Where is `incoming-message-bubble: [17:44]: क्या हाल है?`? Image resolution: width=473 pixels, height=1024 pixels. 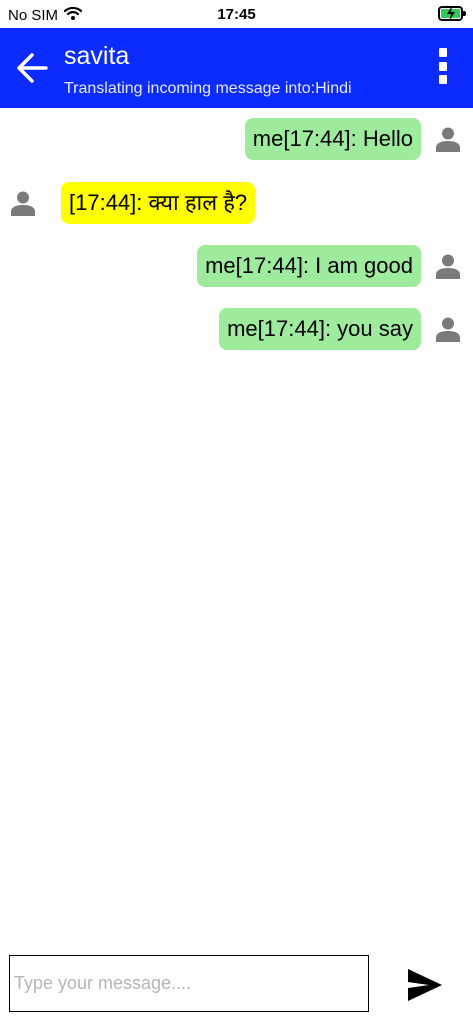
incoming-message-bubble: [17:44]: क्या हाल है? is located at coordinates (158, 203).